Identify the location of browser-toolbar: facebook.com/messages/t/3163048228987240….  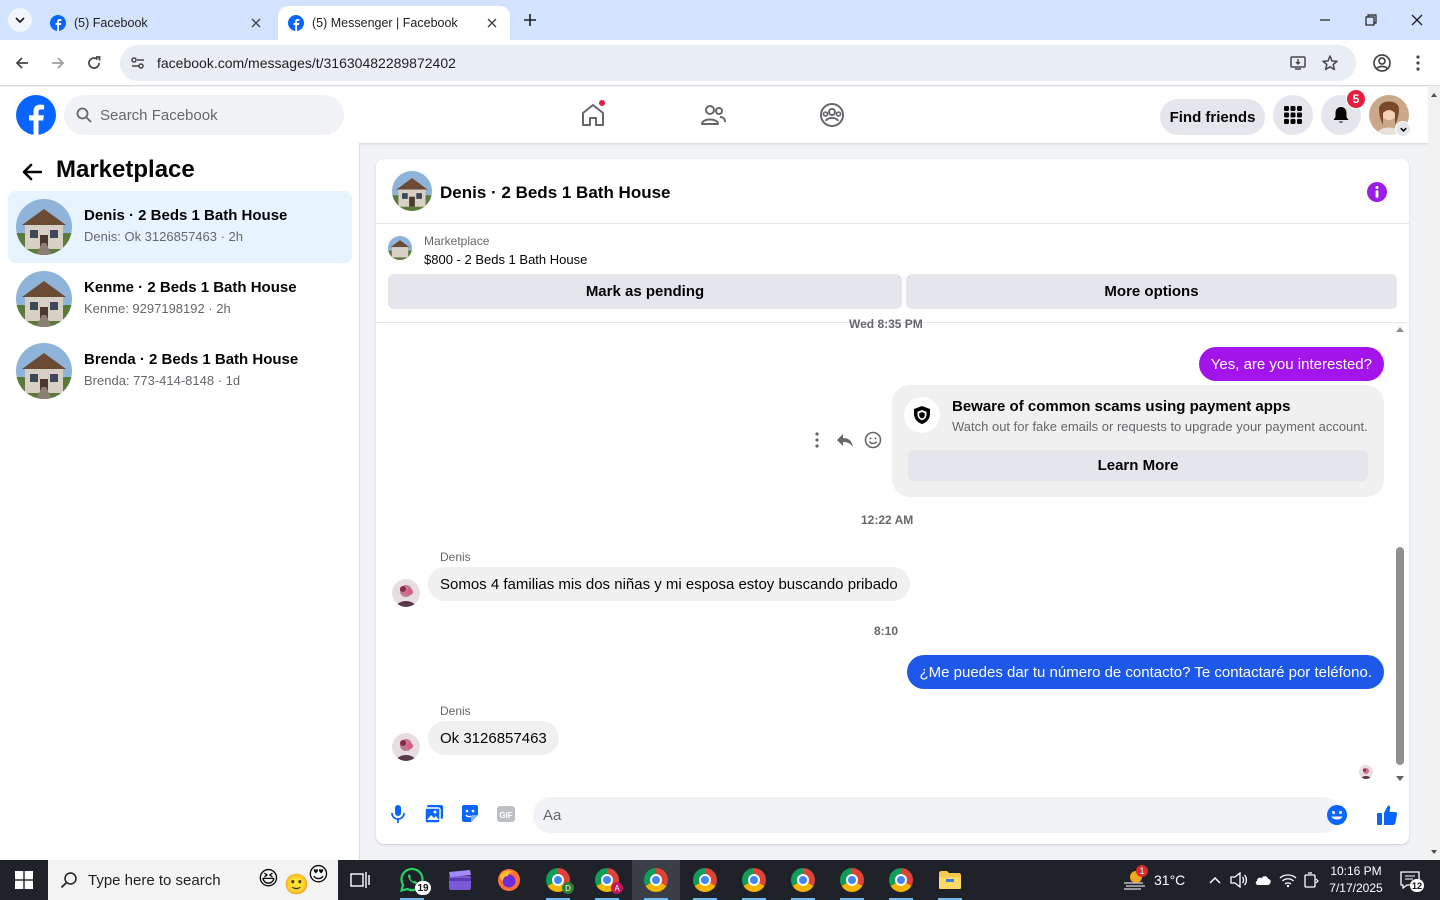
(720, 63).